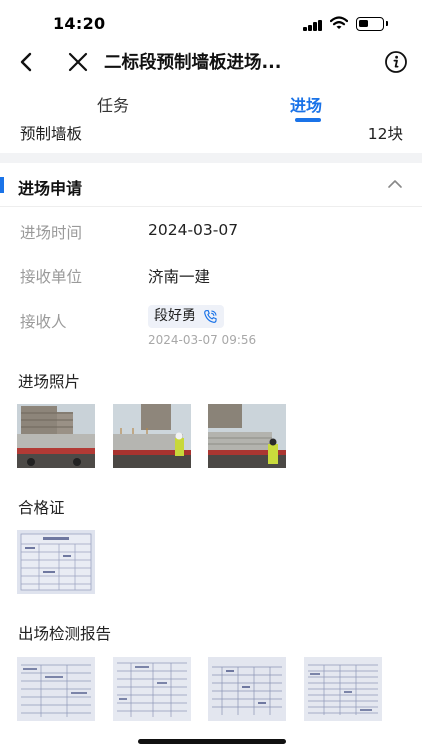  I want to click on receiver-timestamp: 2024-03-07 09:56, so click(202, 340).